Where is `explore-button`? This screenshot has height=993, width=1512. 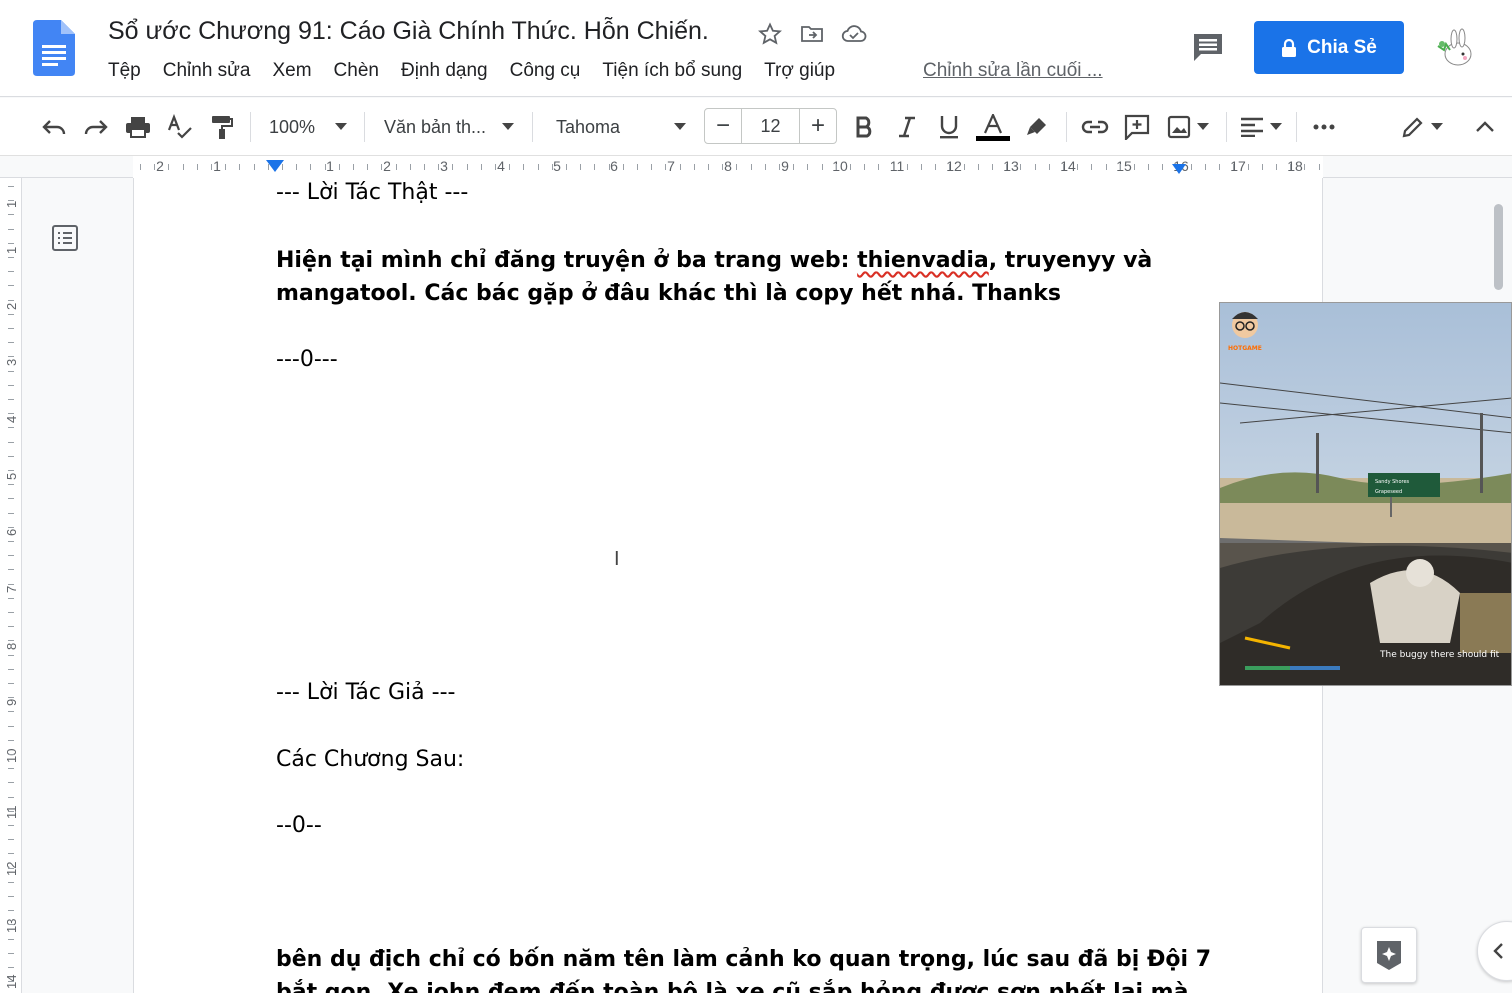 explore-button is located at coordinates (1389, 955).